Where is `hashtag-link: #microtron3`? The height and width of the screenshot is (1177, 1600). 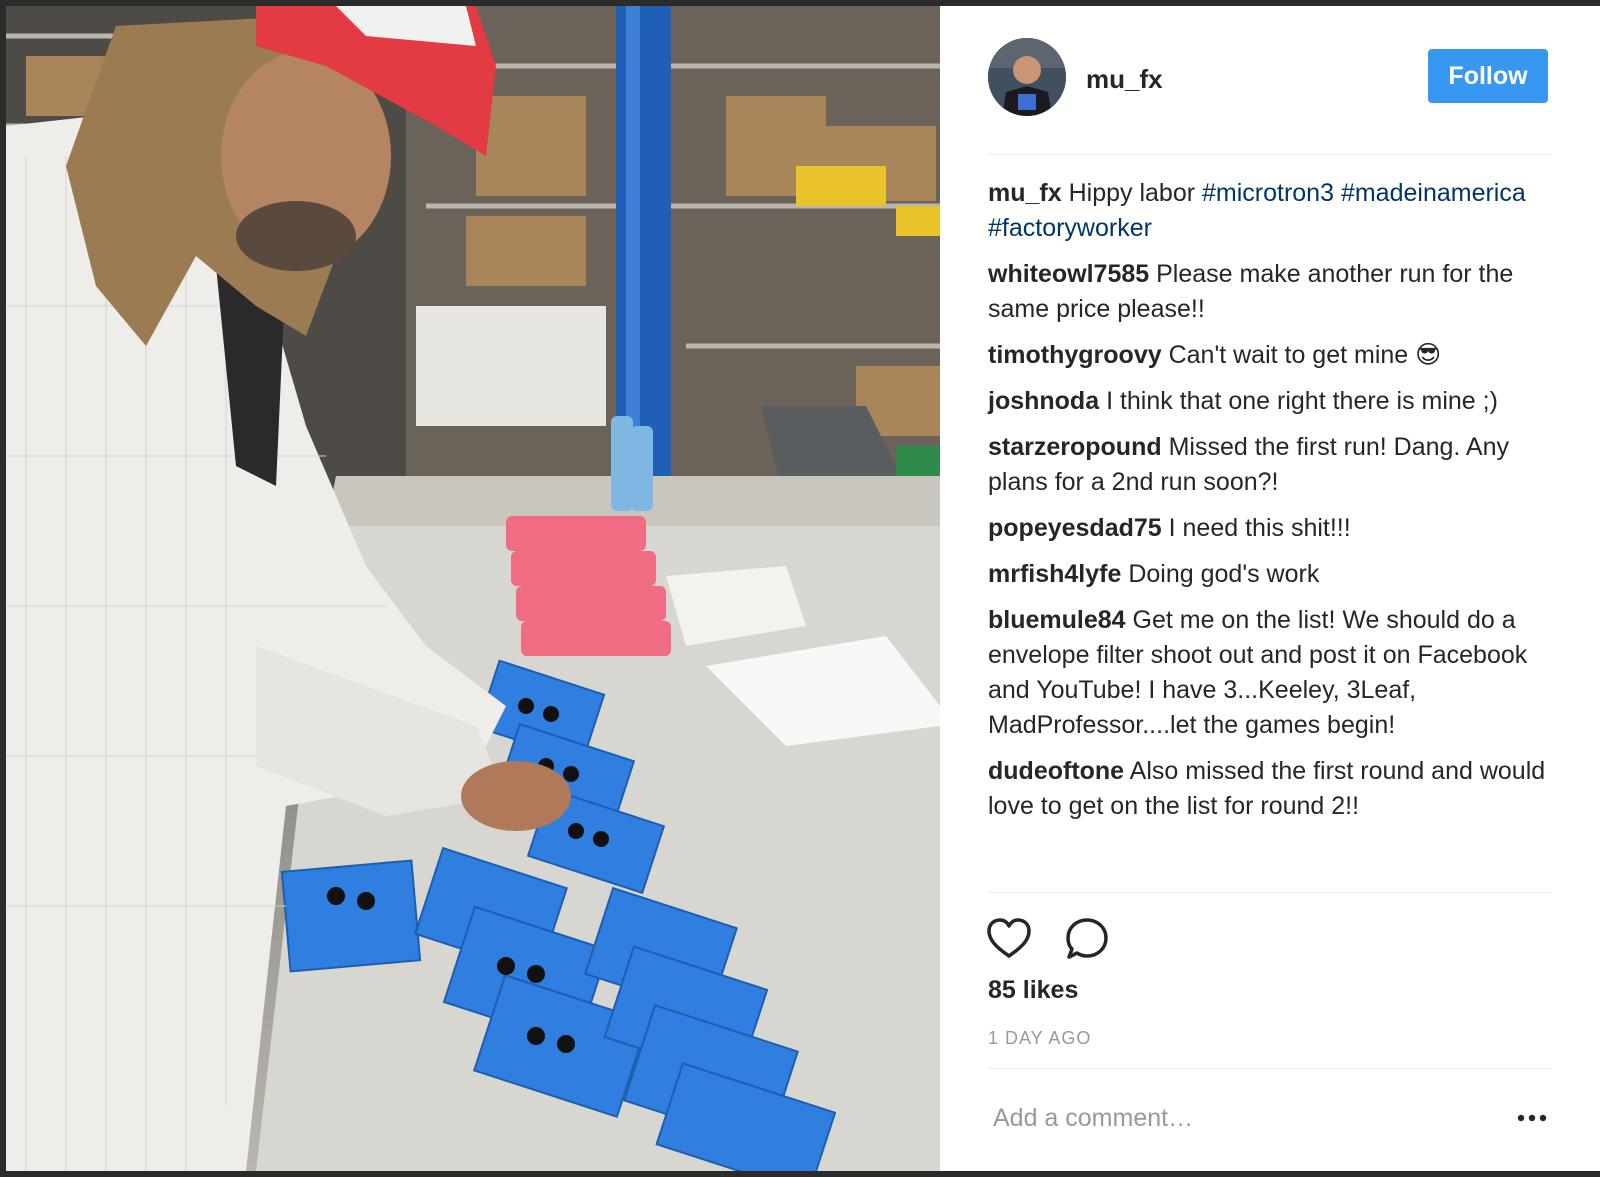
hashtag-link: #microtron3 is located at coordinates (1268, 193).